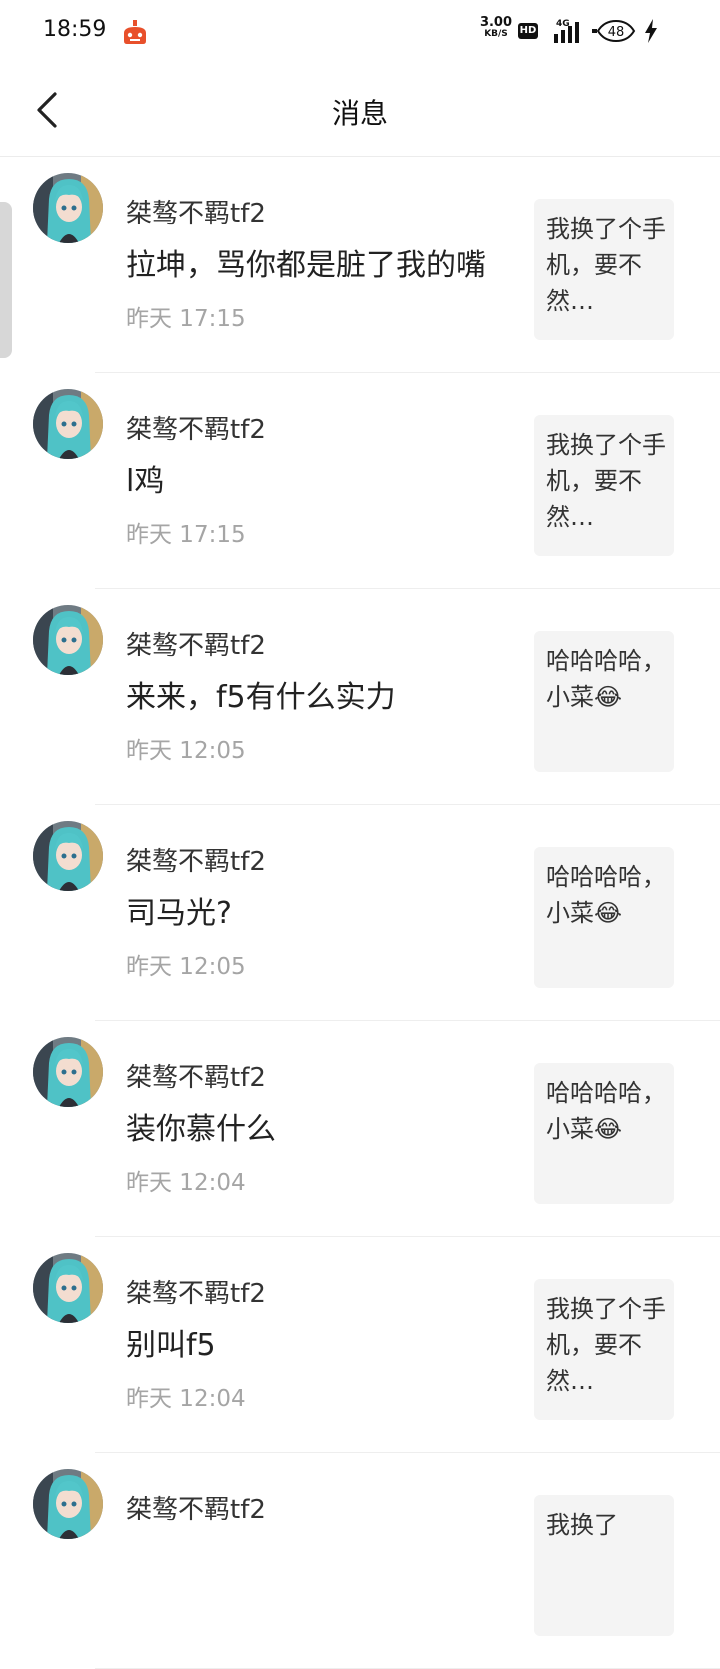 Image resolution: width=720 pixels, height=1669 pixels. What do you see at coordinates (306, 265) in the screenshot?
I see `message-content: 拉坤，骂你都是脏了我的嘴` at bounding box center [306, 265].